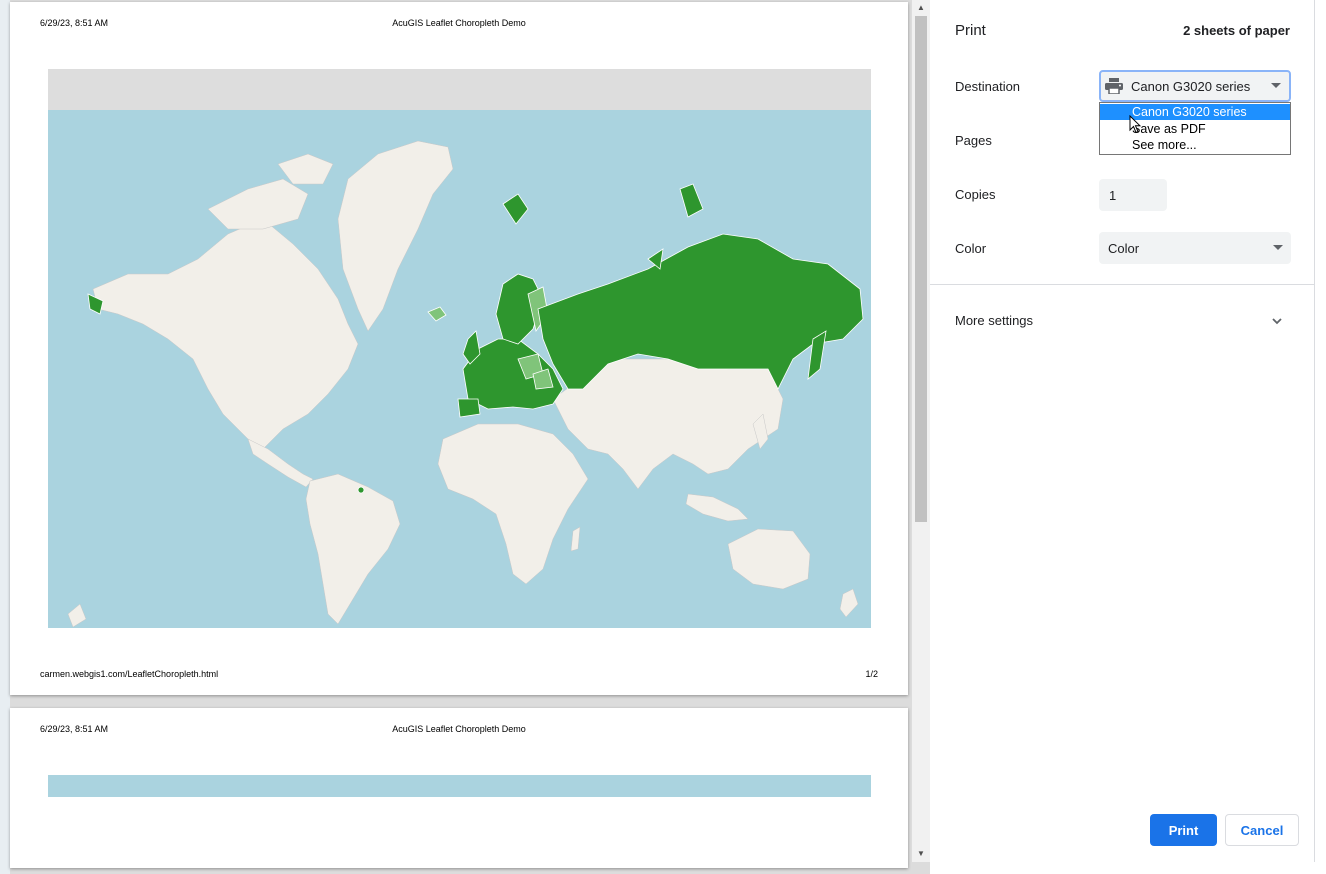 The height and width of the screenshot is (874, 1326). Describe the element at coordinates (1183, 830) in the screenshot. I see `print-button: Print` at that location.